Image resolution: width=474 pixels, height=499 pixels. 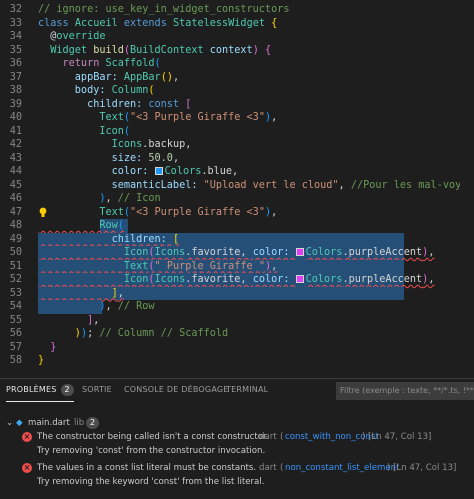 I want to click on line-number: 41, so click(x=15, y=131).